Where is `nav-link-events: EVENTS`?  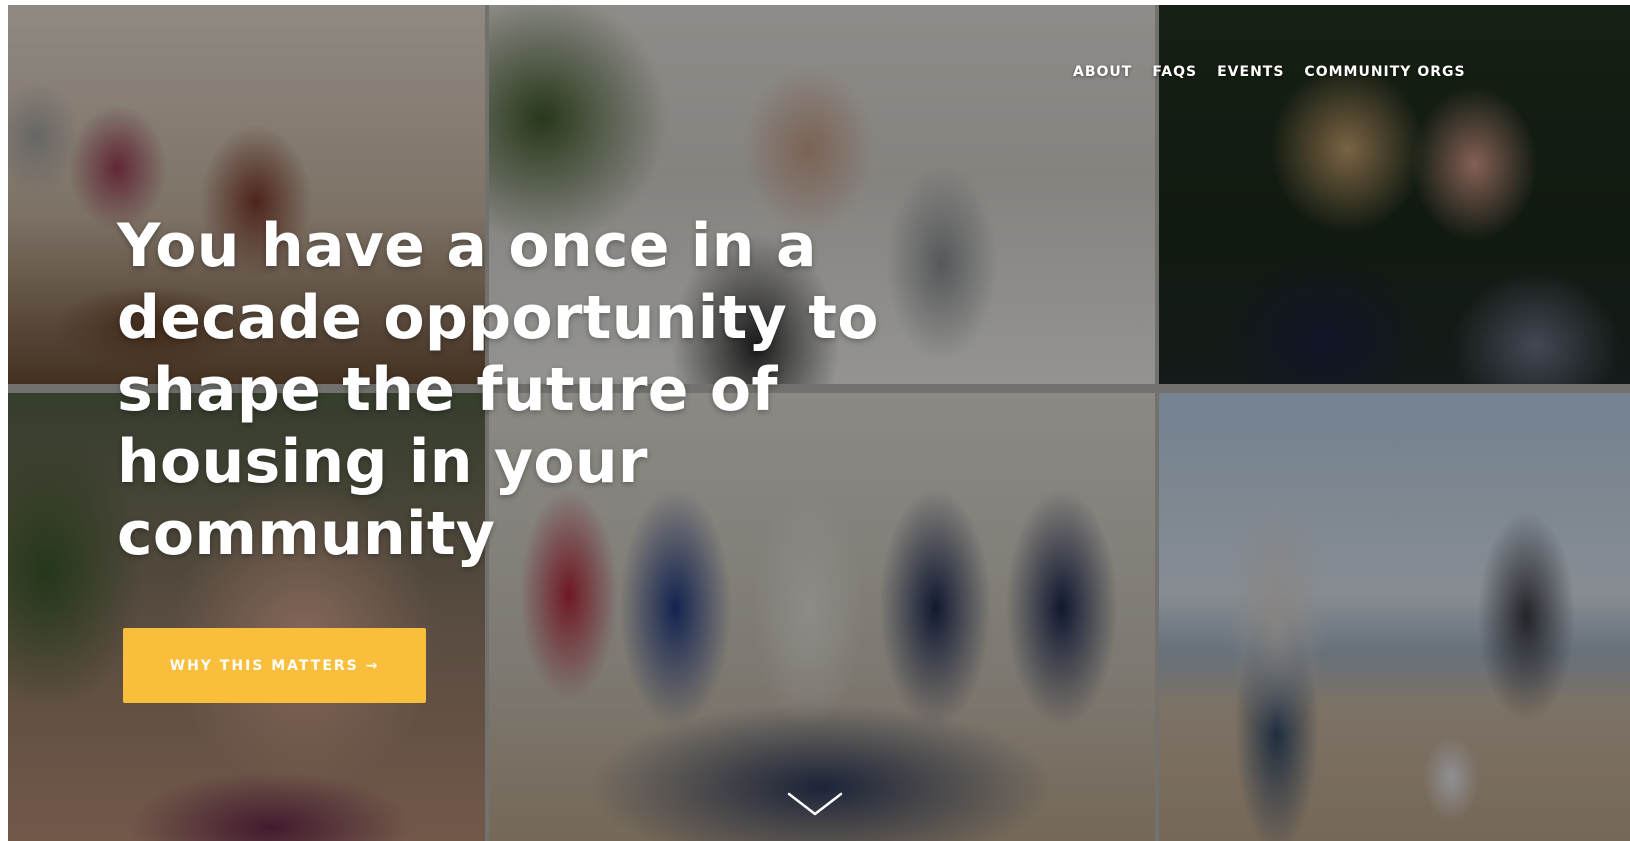 nav-link-events: EVENTS is located at coordinates (1250, 72).